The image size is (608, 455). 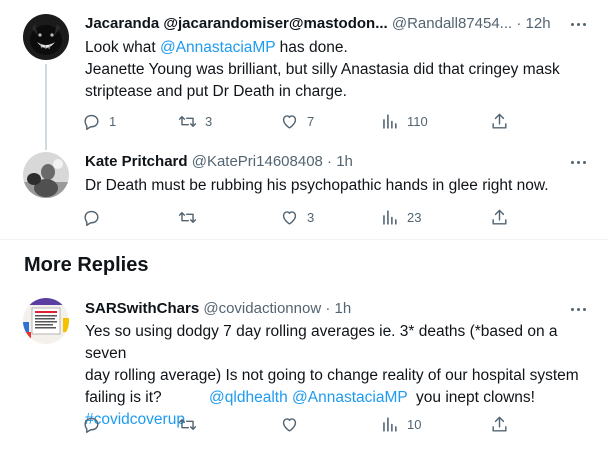 I want to click on like-button, so click(x=293, y=424).